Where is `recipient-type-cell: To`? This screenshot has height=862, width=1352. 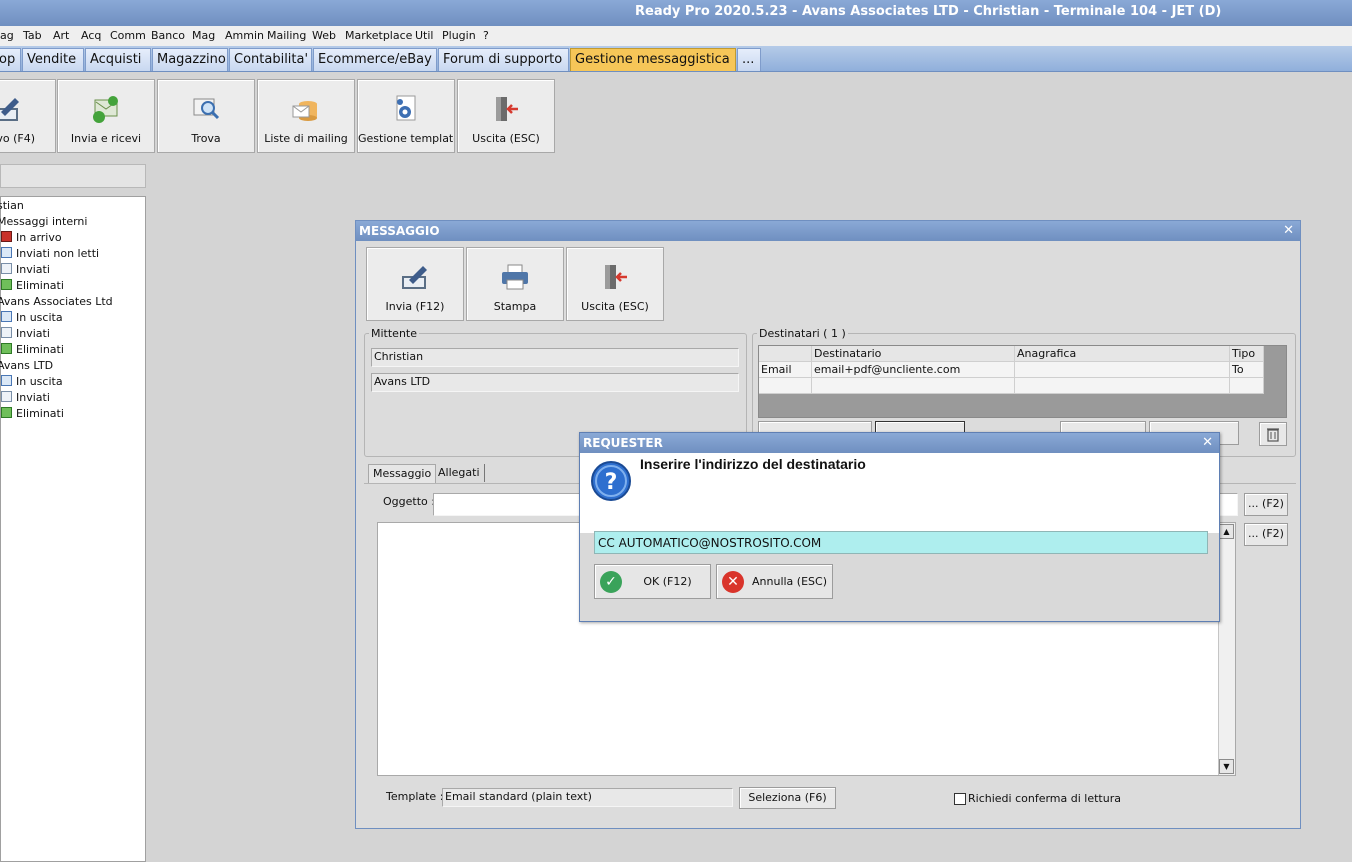 recipient-type-cell: To is located at coordinates (1247, 370).